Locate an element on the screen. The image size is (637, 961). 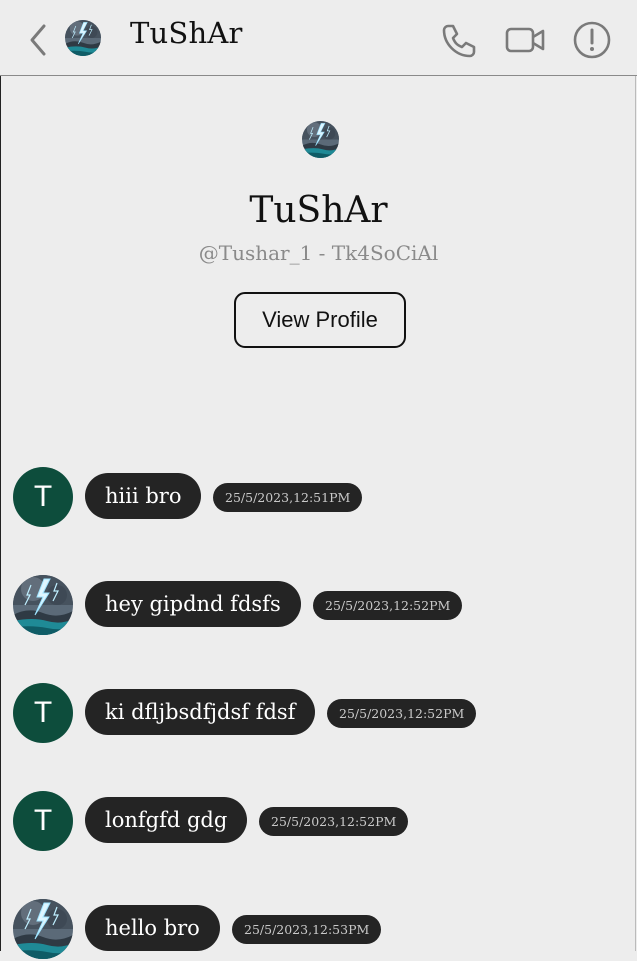
intro-avatar is located at coordinates (320, 139).